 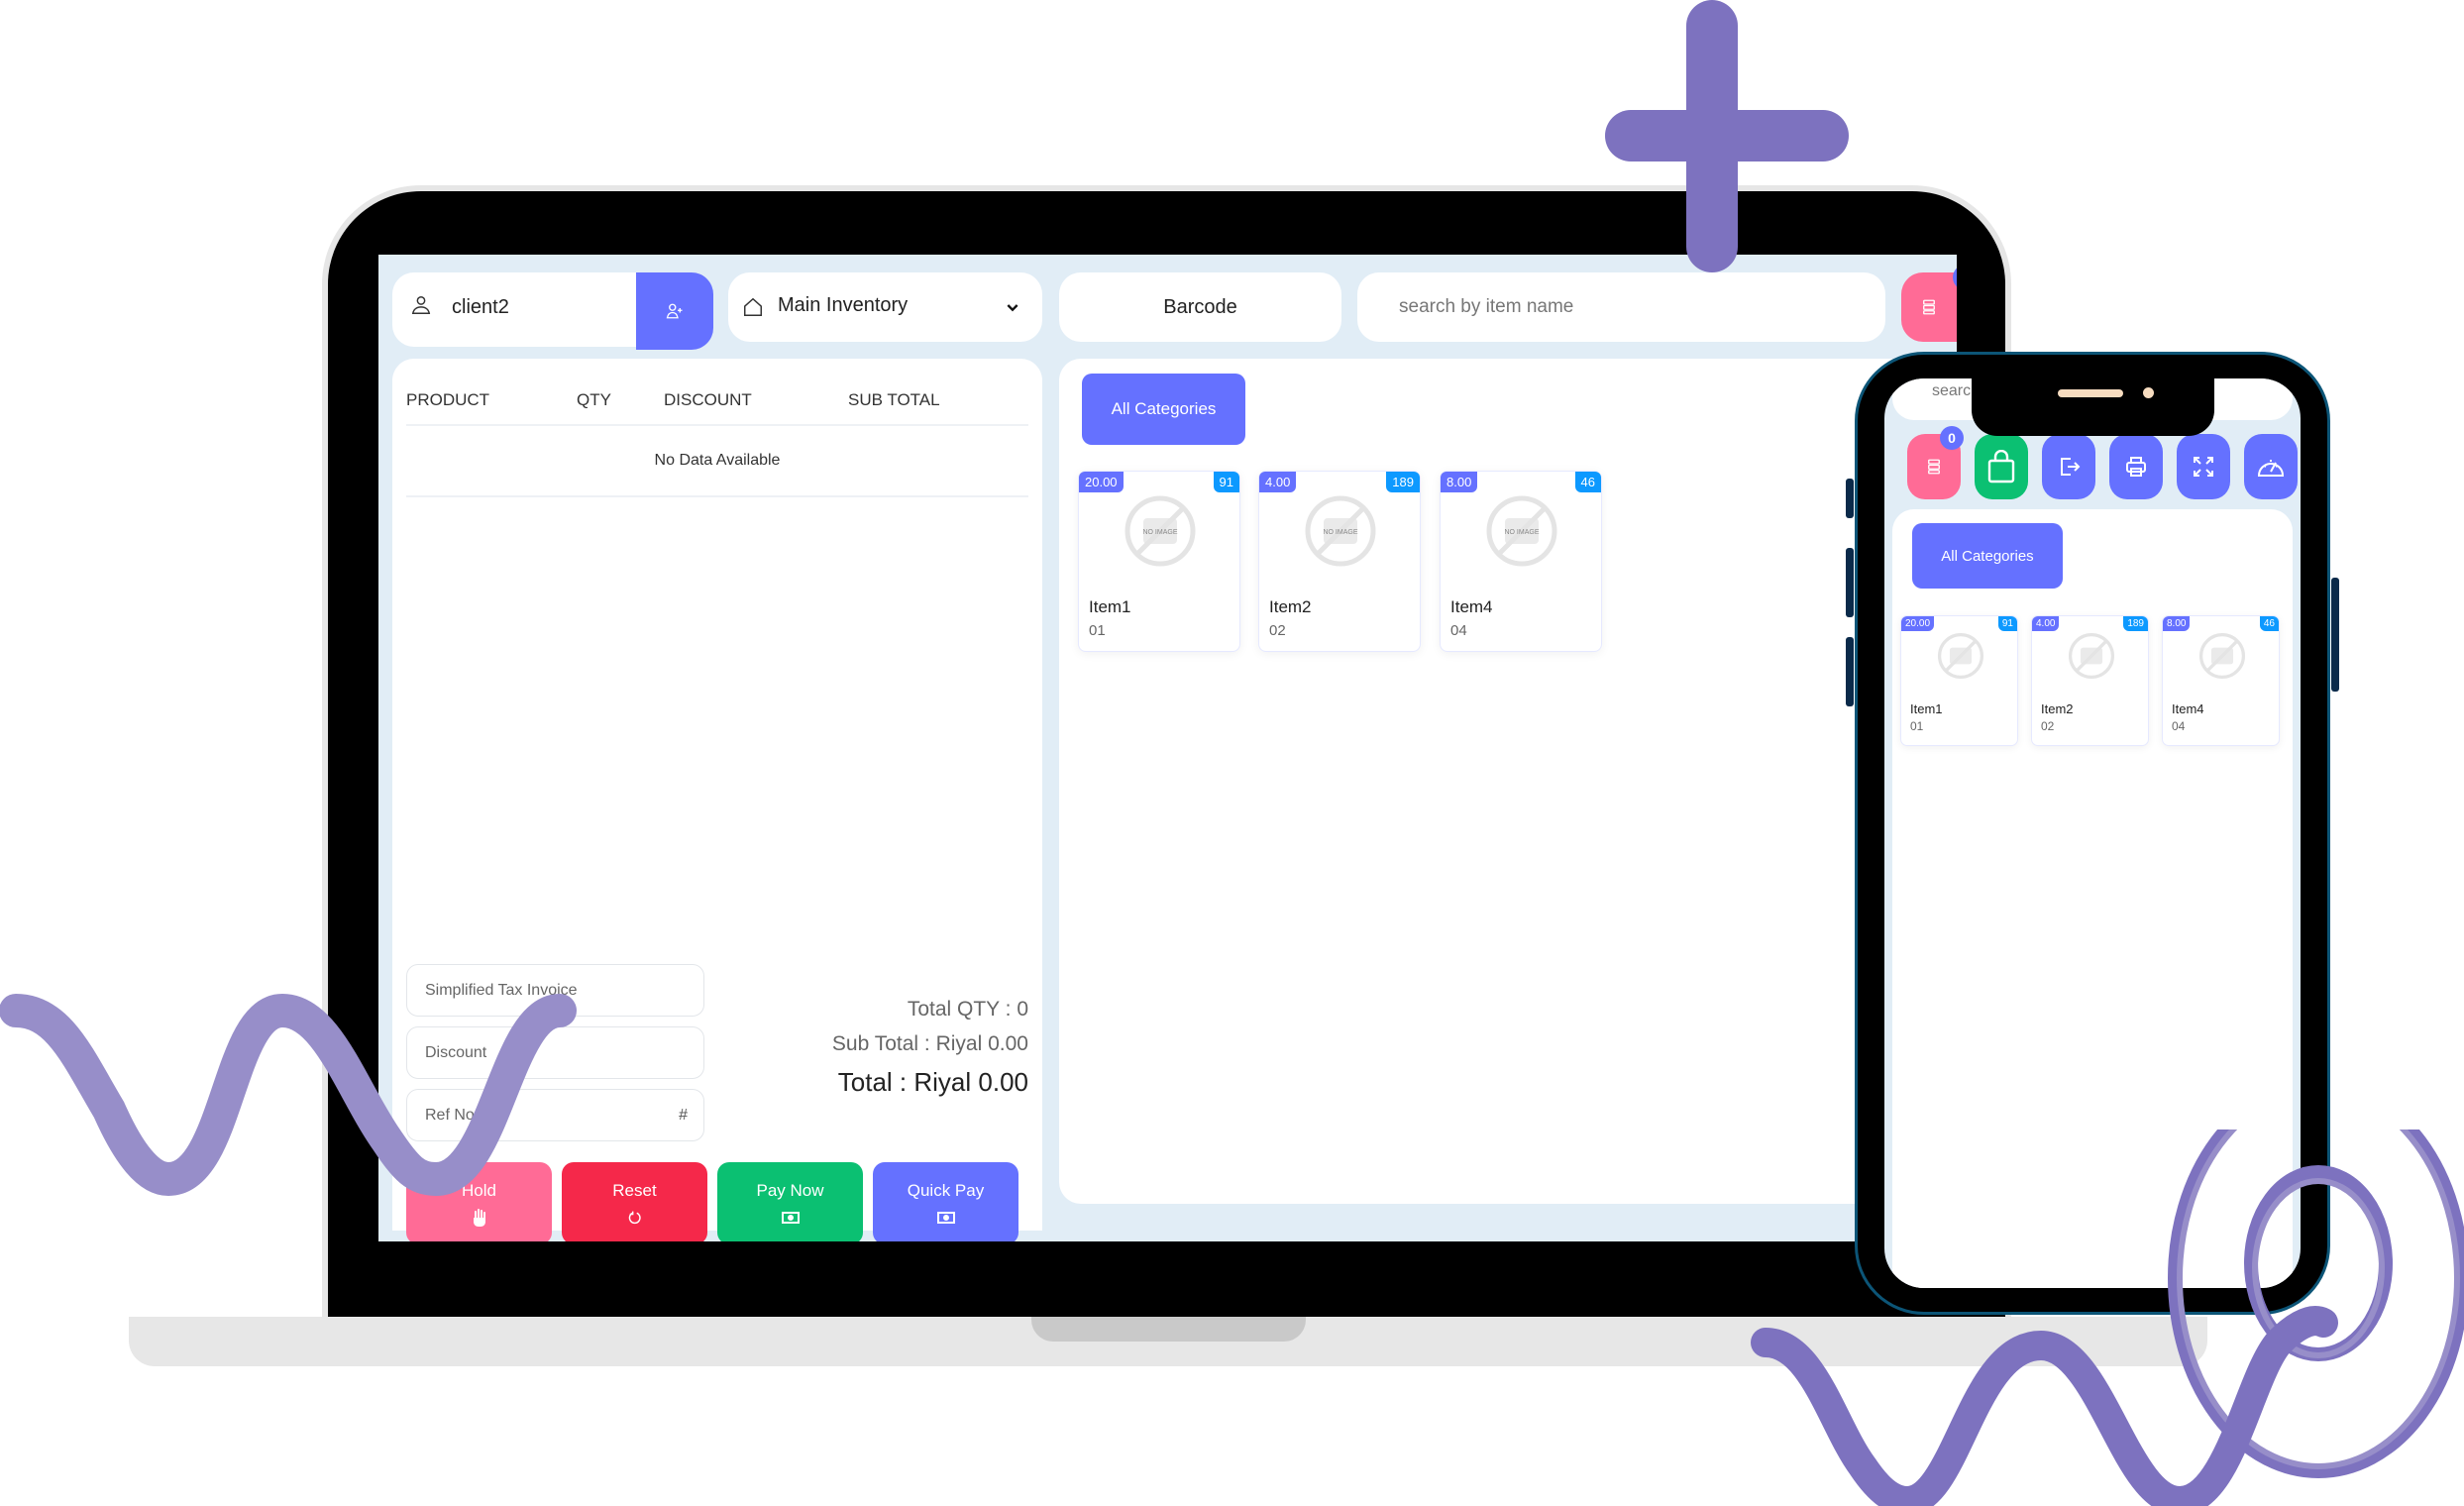 I want to click on phone-print-button, so click(x=2136, y=467).